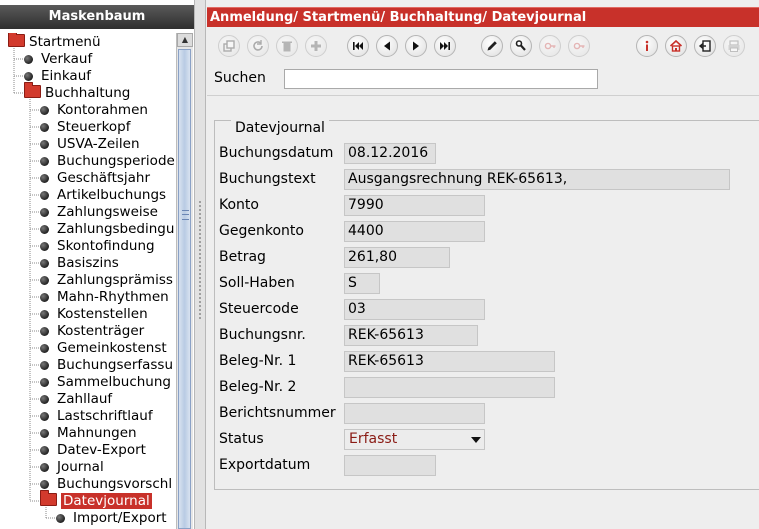 This screenshot has width=759, height=529. I want to click on folder-icon, so click(48, 498).